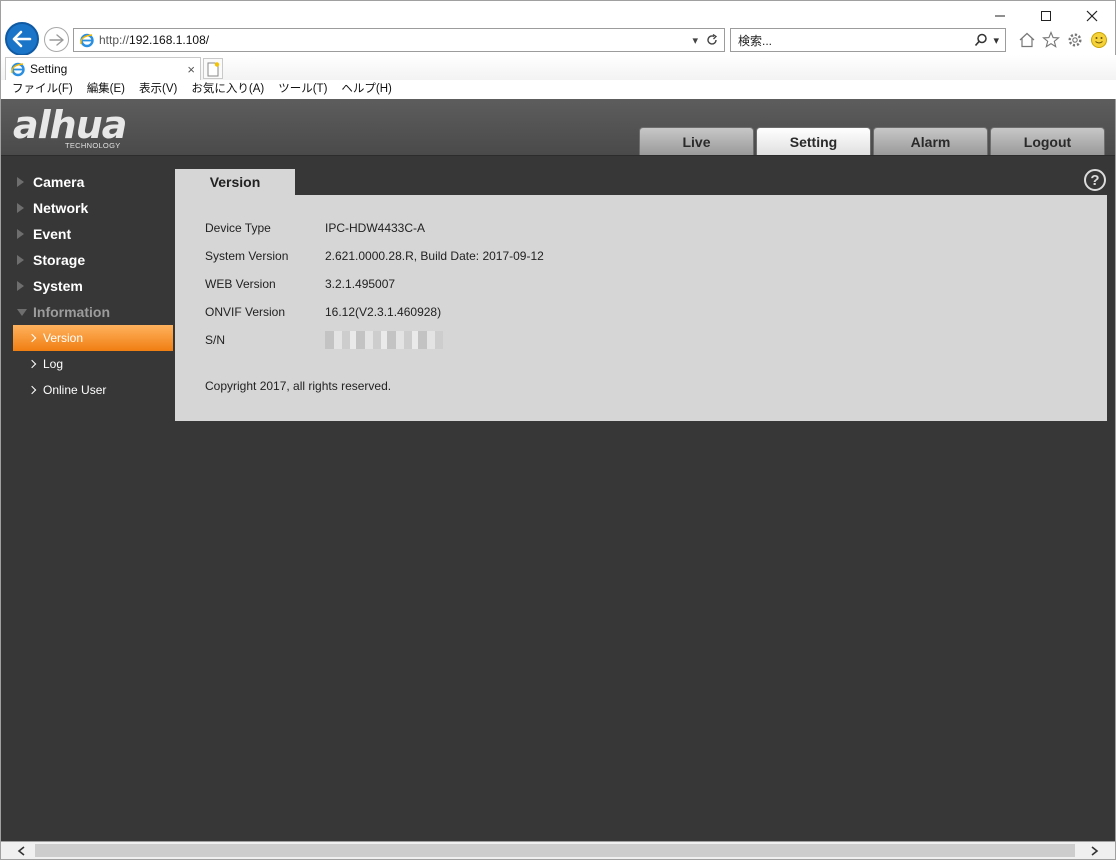 The image size is (1116, 860). I want to click on forward-arrow-icon, so click(56, 39).